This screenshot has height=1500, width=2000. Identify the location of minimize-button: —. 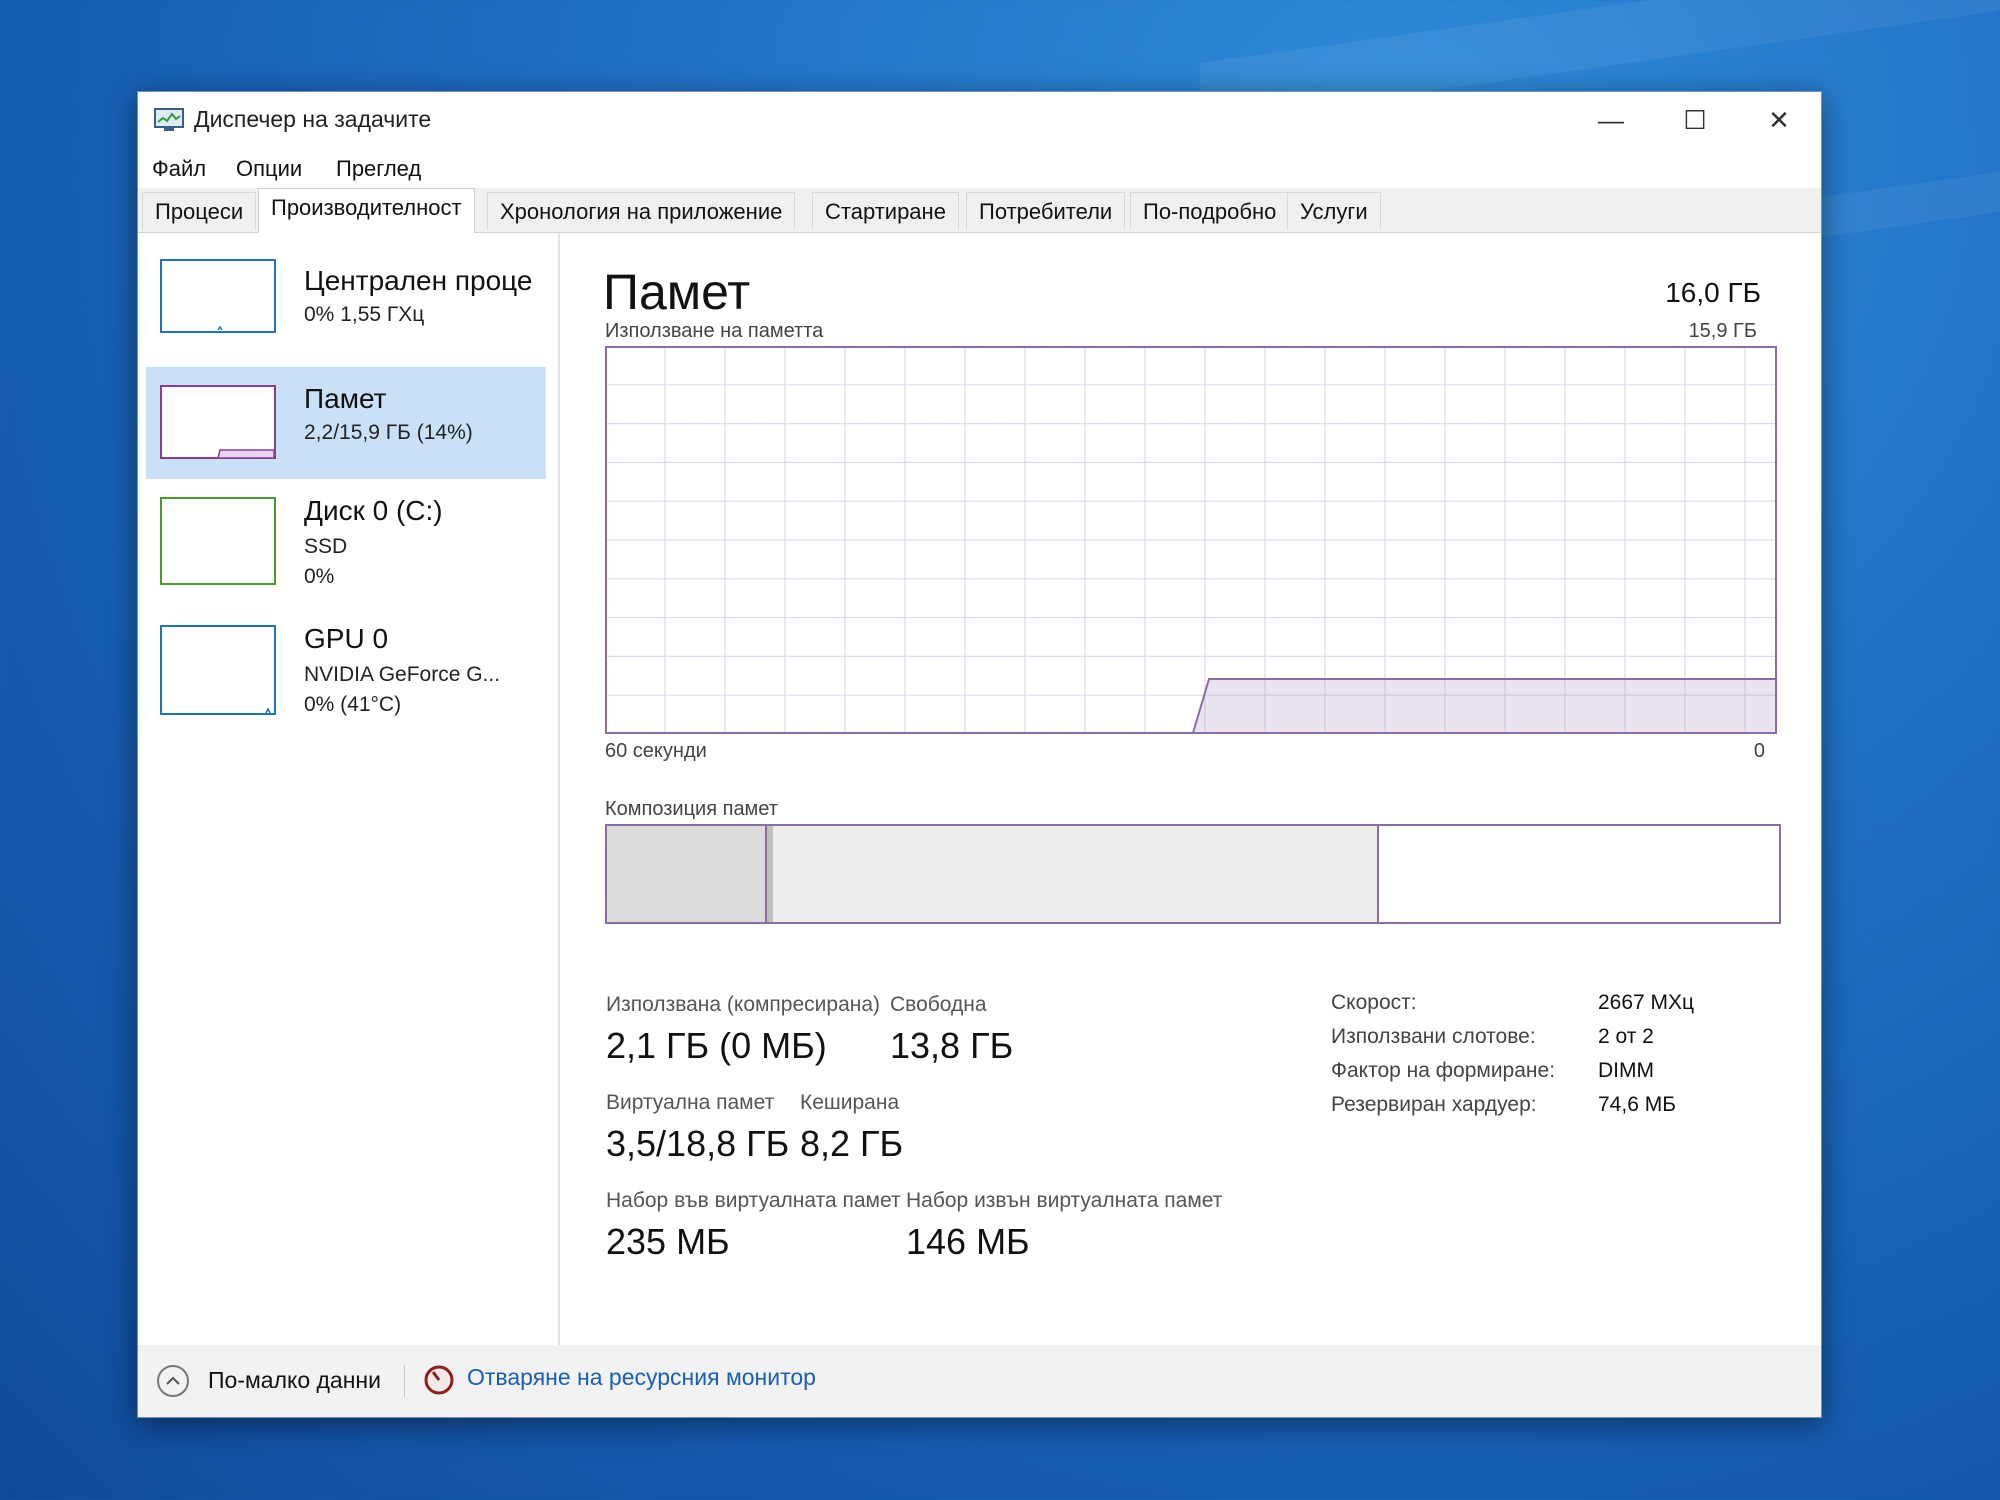
(1611, 120).